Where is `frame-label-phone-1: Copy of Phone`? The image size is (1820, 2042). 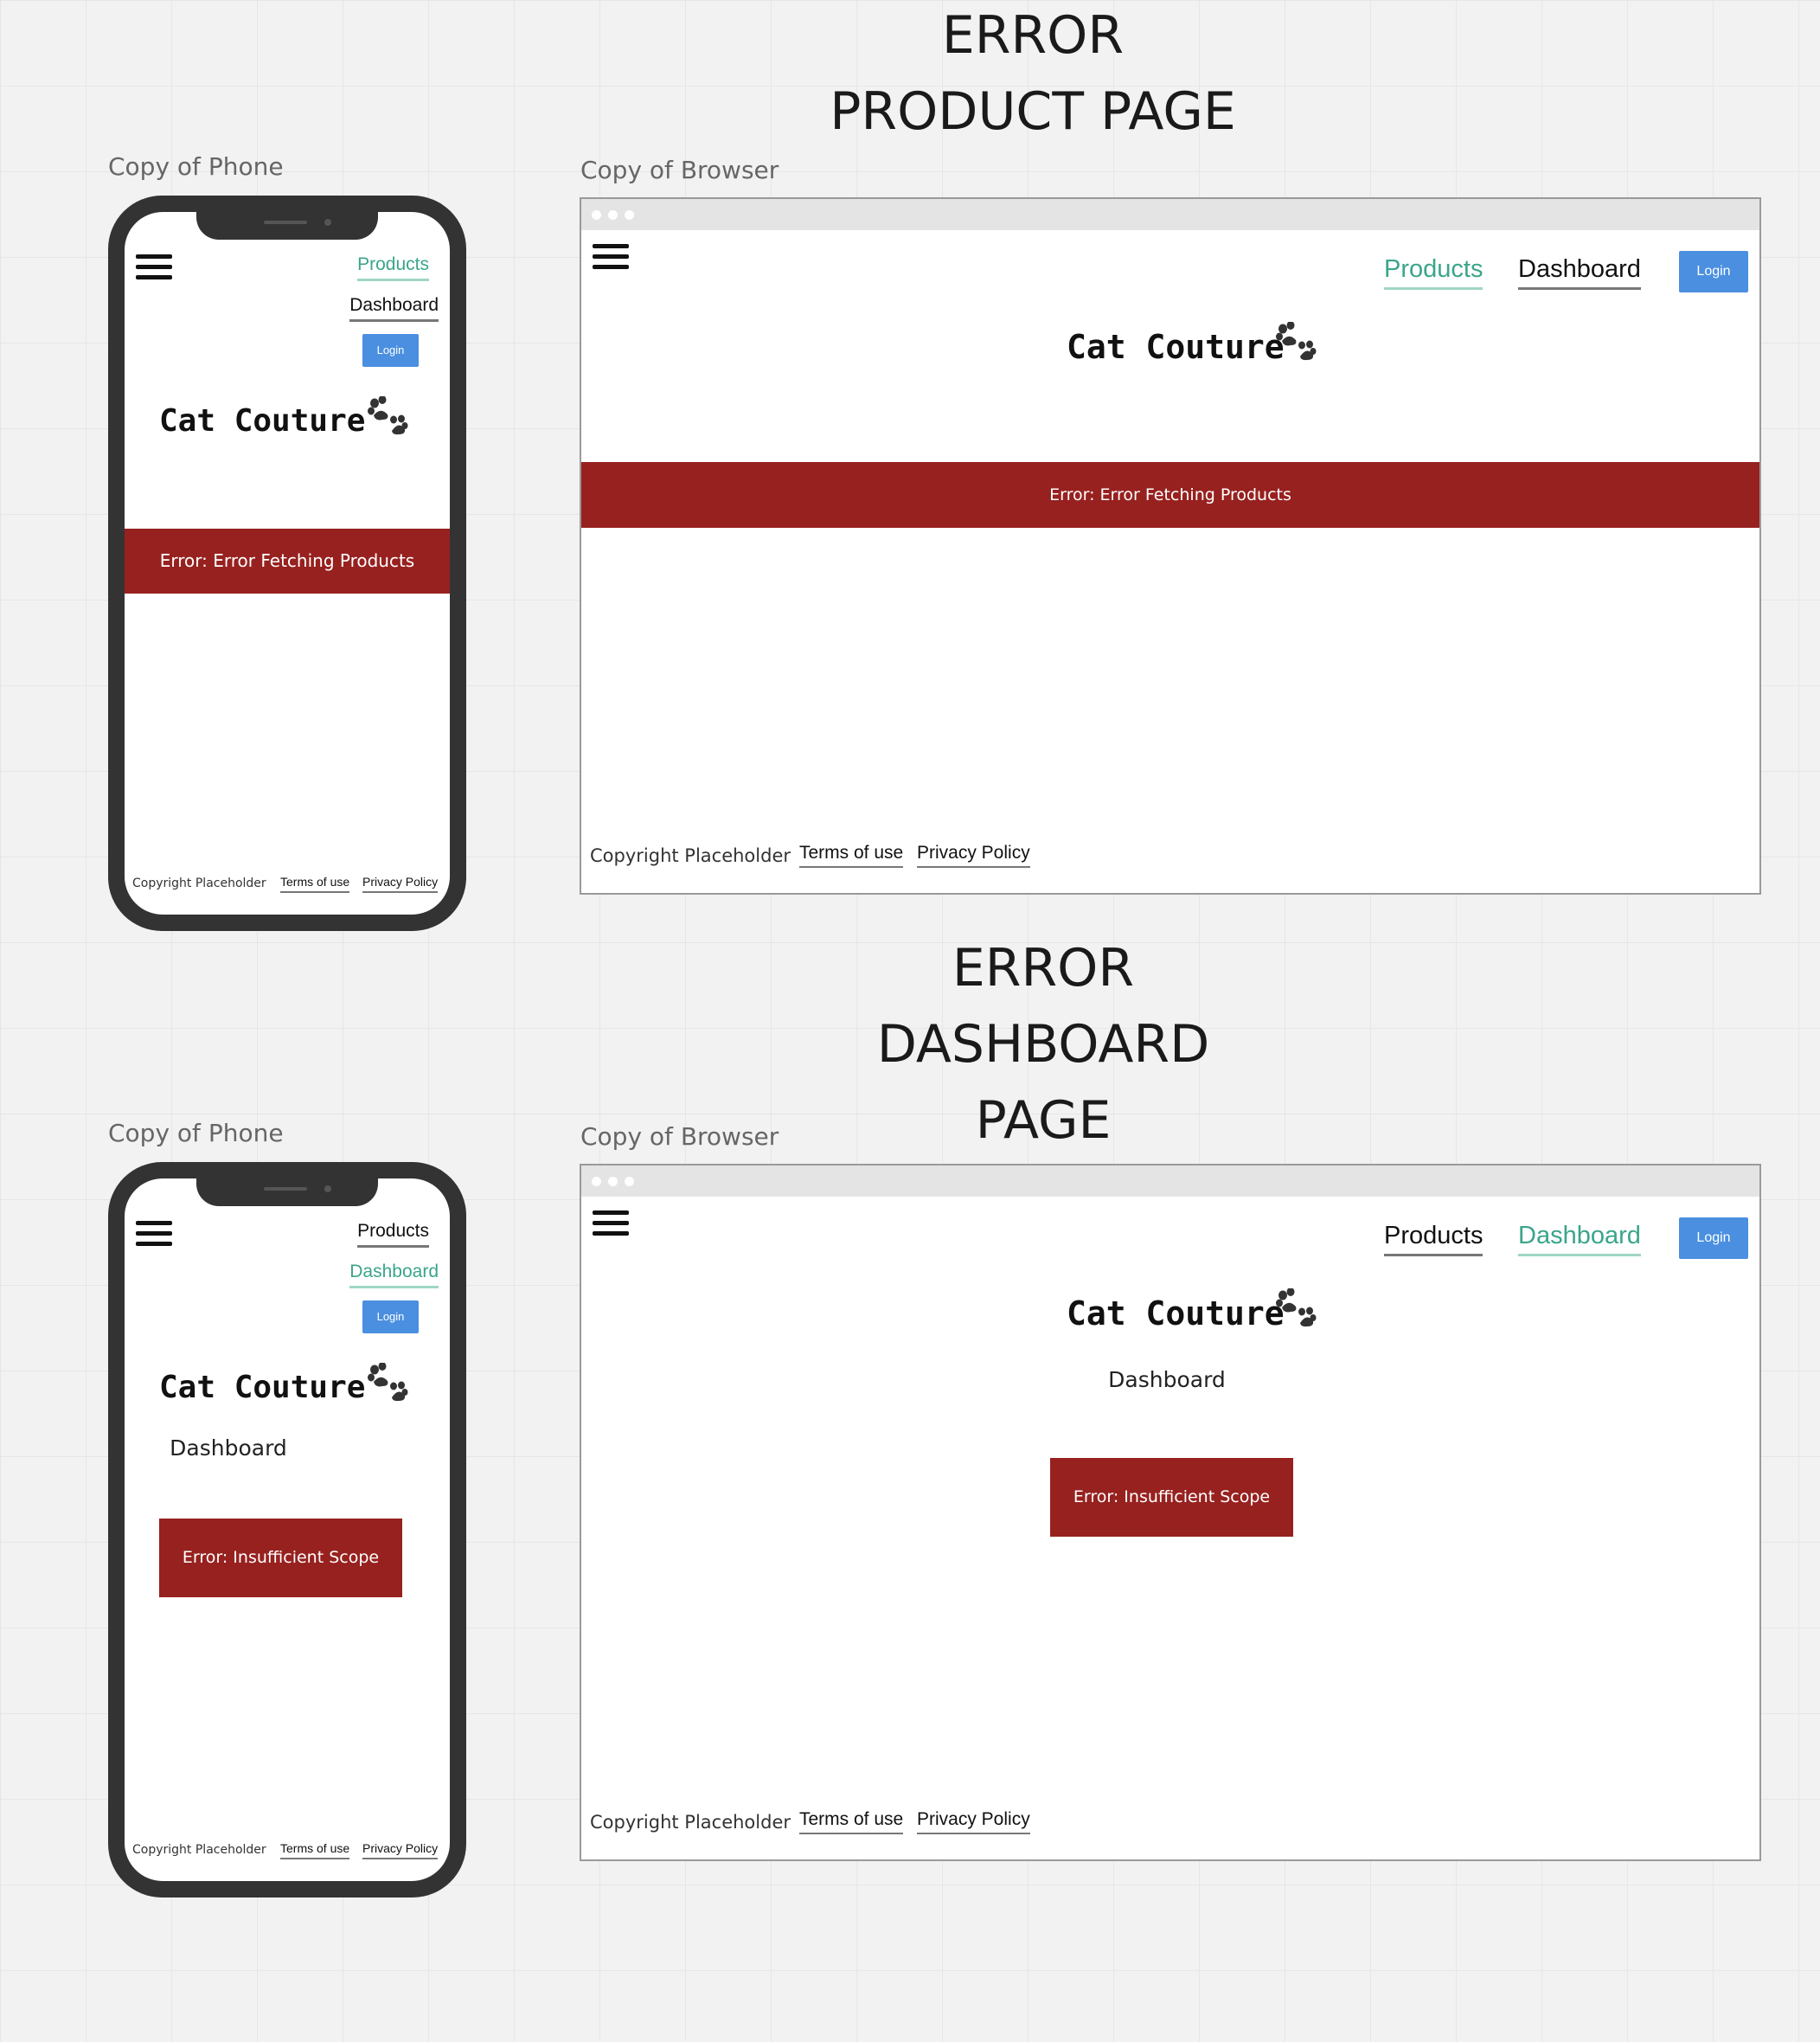
frame-label-phone-1: Copy of Phone is located at coordinates (196, 166).